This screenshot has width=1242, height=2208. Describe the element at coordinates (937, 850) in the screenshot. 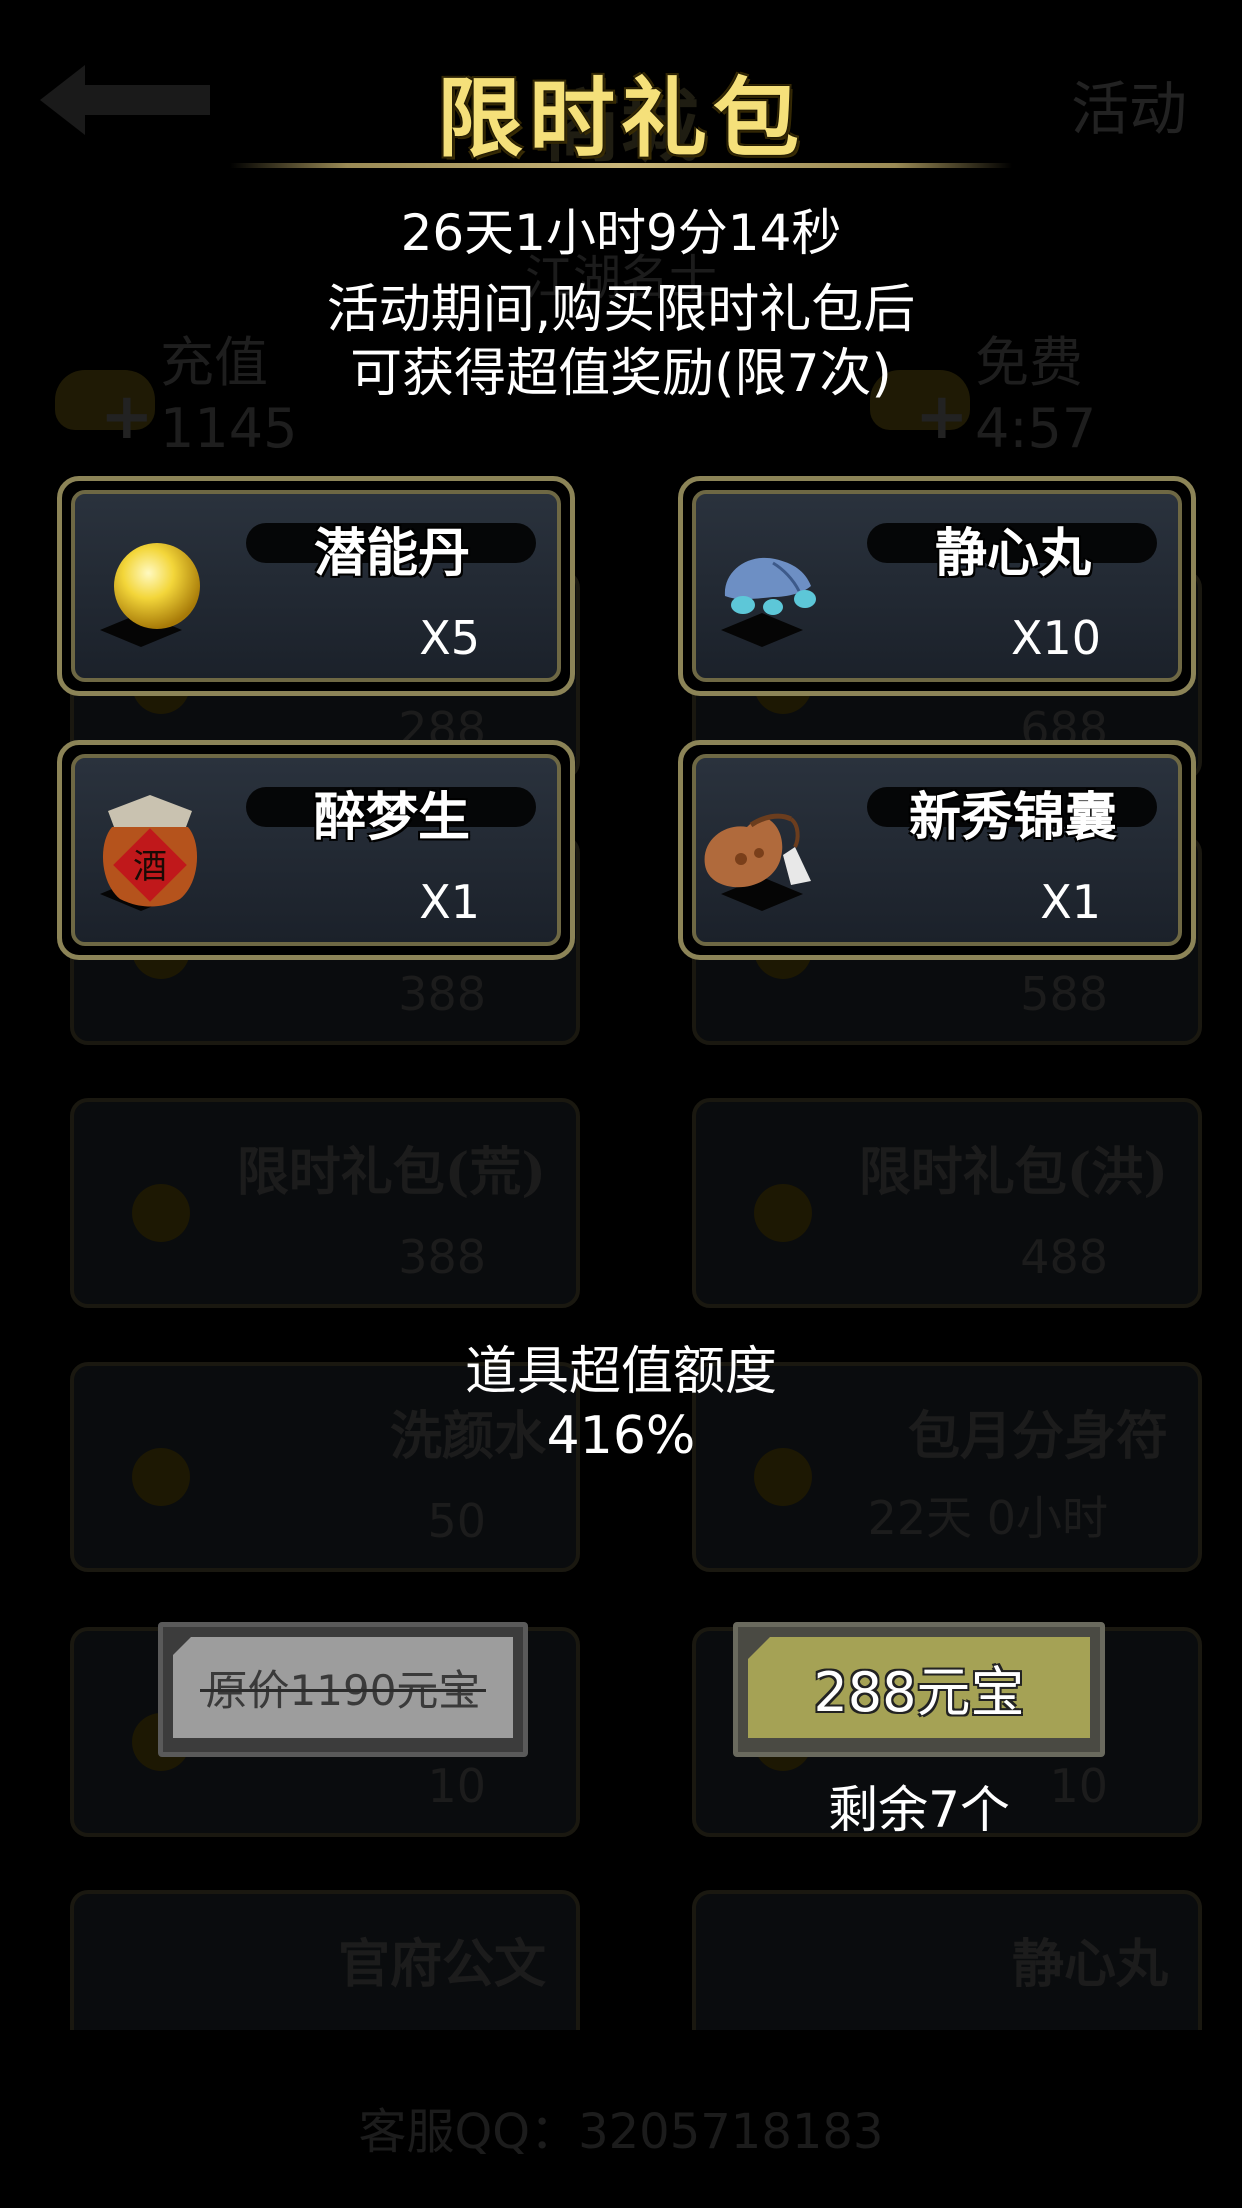

I see `reward-card: 新秀锦囊 X1` at that location.